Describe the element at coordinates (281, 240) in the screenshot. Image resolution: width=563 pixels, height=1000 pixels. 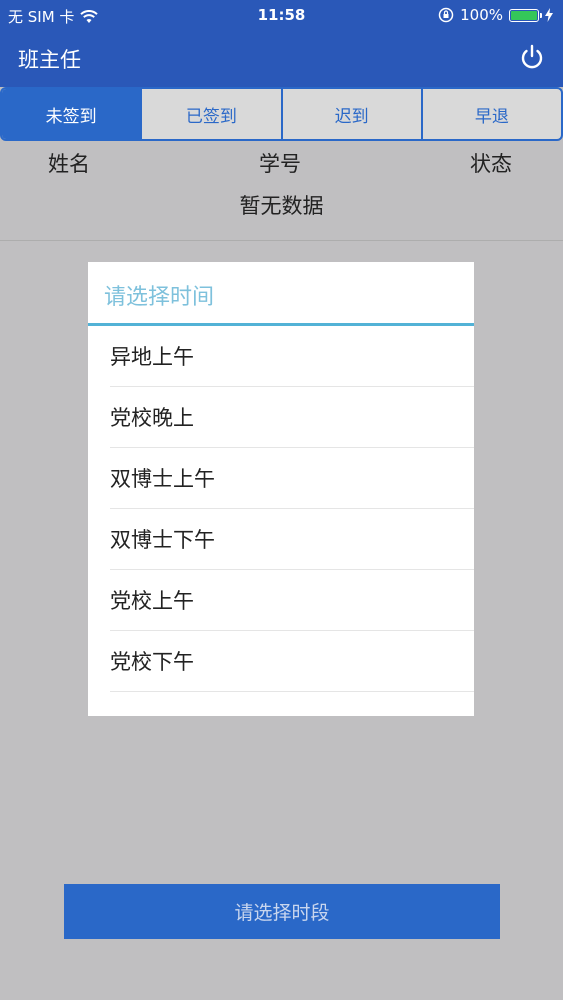
I see `divider` at that location.